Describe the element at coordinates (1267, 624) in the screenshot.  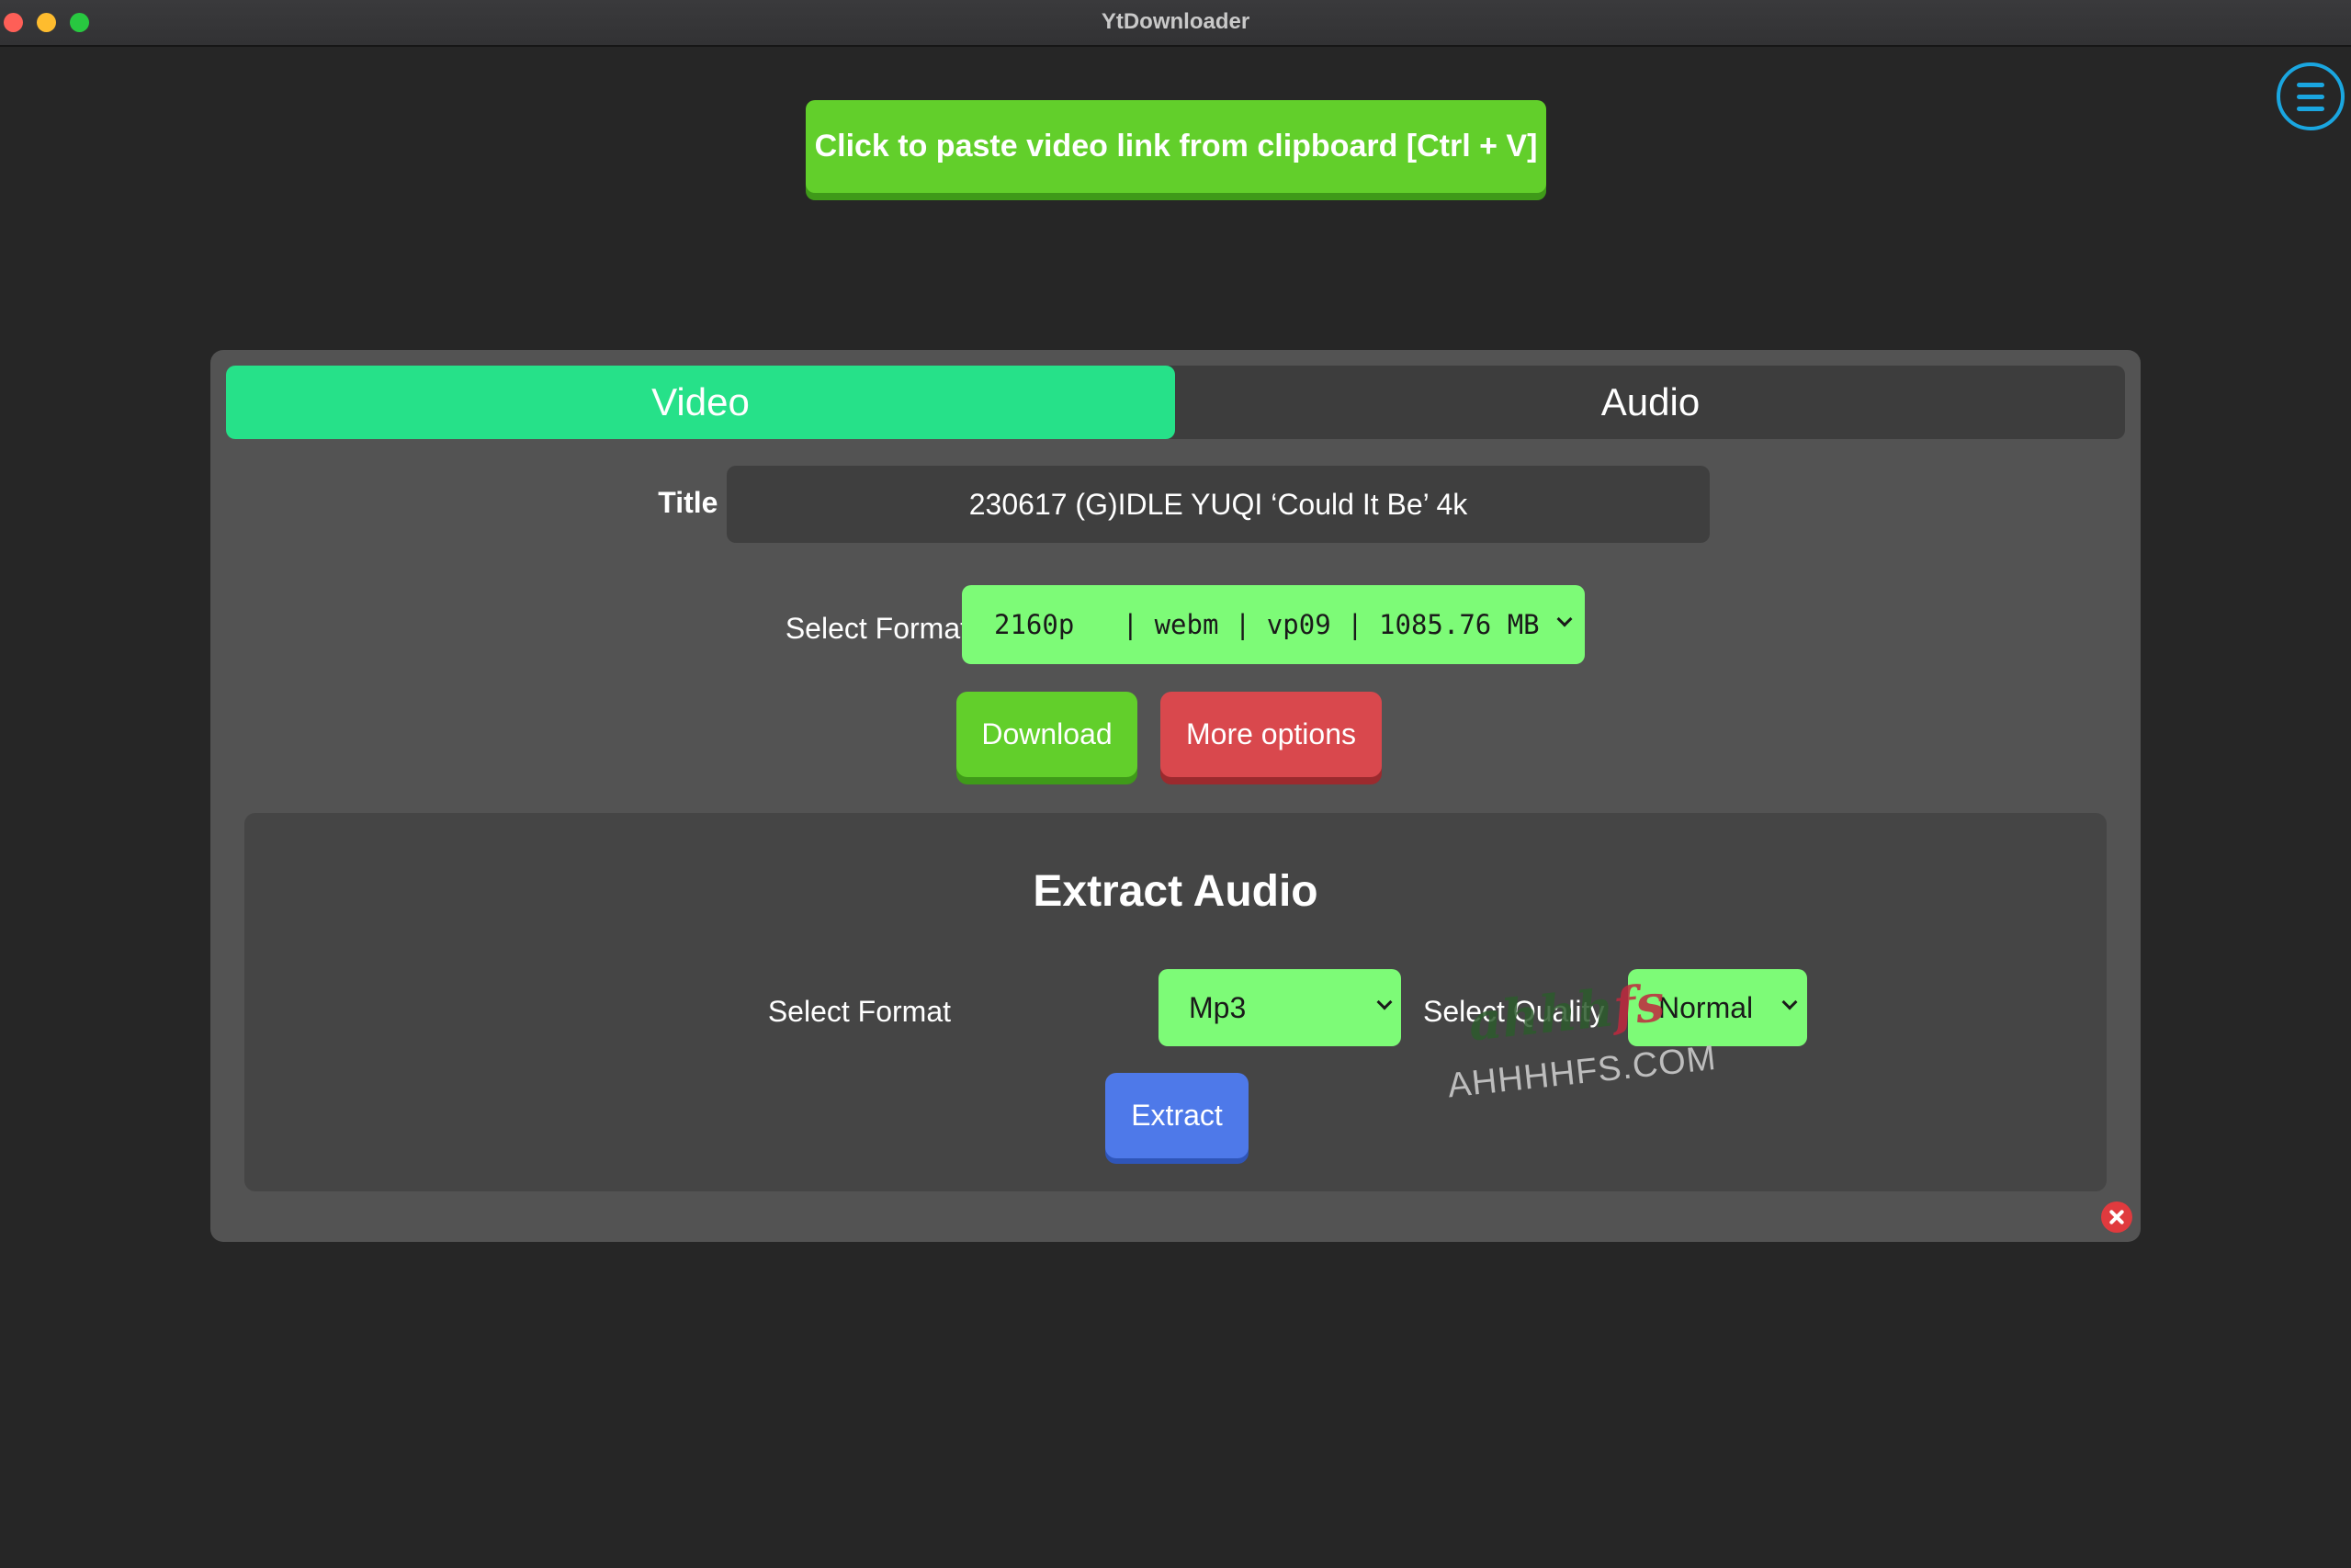
I see `video-format-value: 2160p | webm | vp09 | 1085.76 MB` at that location.